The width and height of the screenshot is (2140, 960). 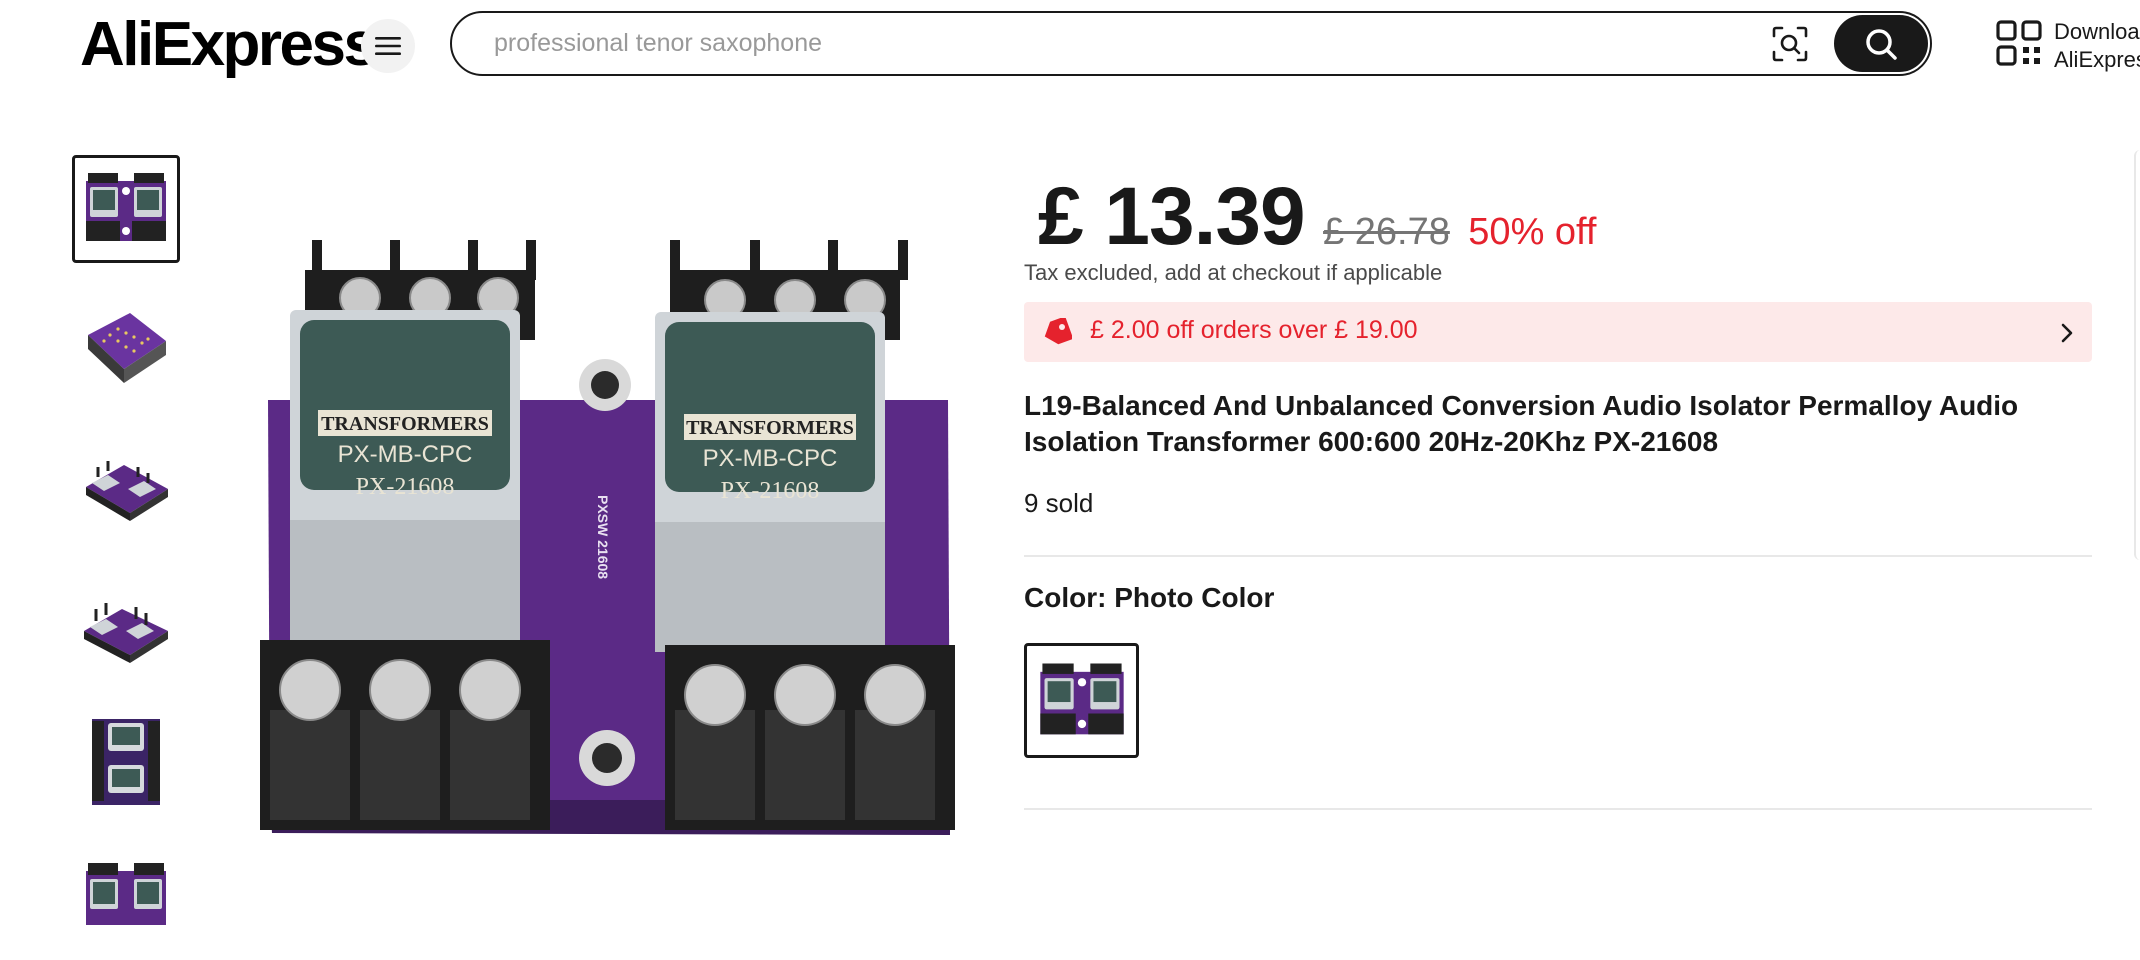 I want to click on app-download-line-2: AliExpres, so click(x=2097, y=59).